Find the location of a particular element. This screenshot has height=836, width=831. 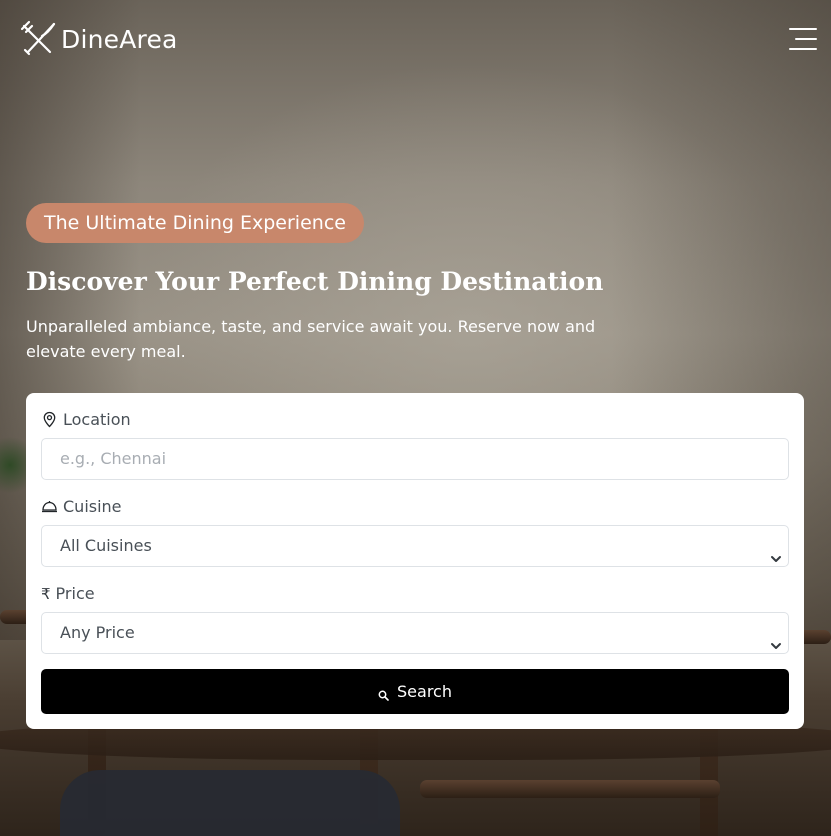

cuisine-label: Cuisine is located at coordinates (81, 506).